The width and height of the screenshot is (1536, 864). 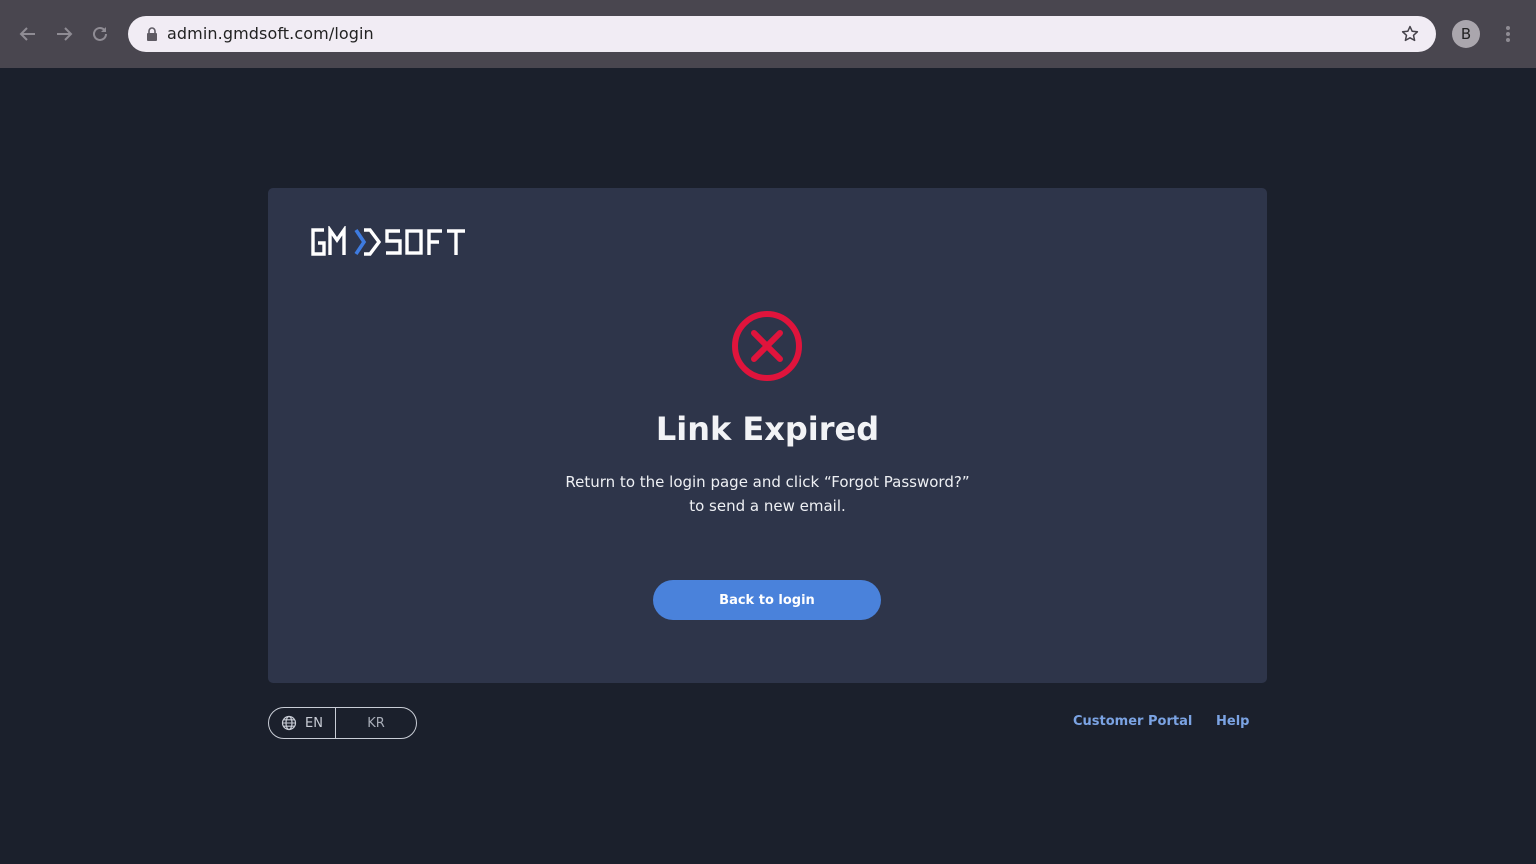 I want to click on lang-en-label: EN, so click(x=314, y=723).